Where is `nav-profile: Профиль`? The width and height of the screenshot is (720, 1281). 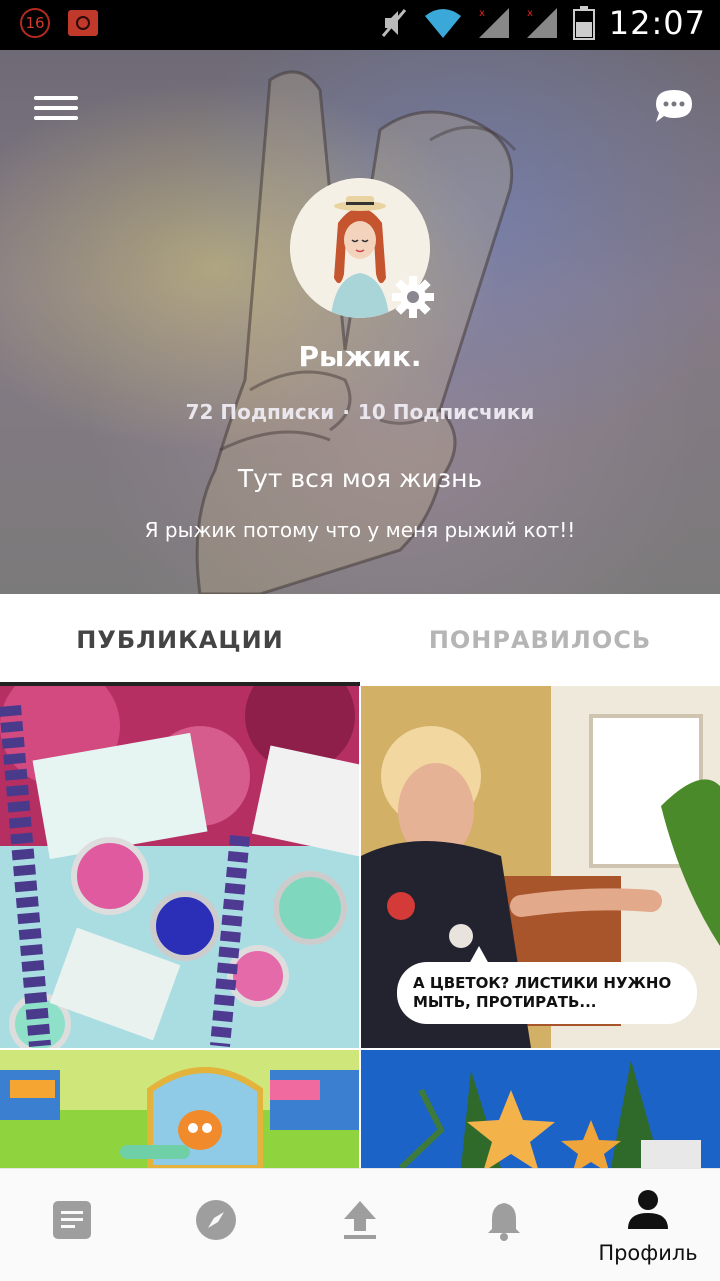
nav-profile: Профиль is located at coordinates (648, 1225).